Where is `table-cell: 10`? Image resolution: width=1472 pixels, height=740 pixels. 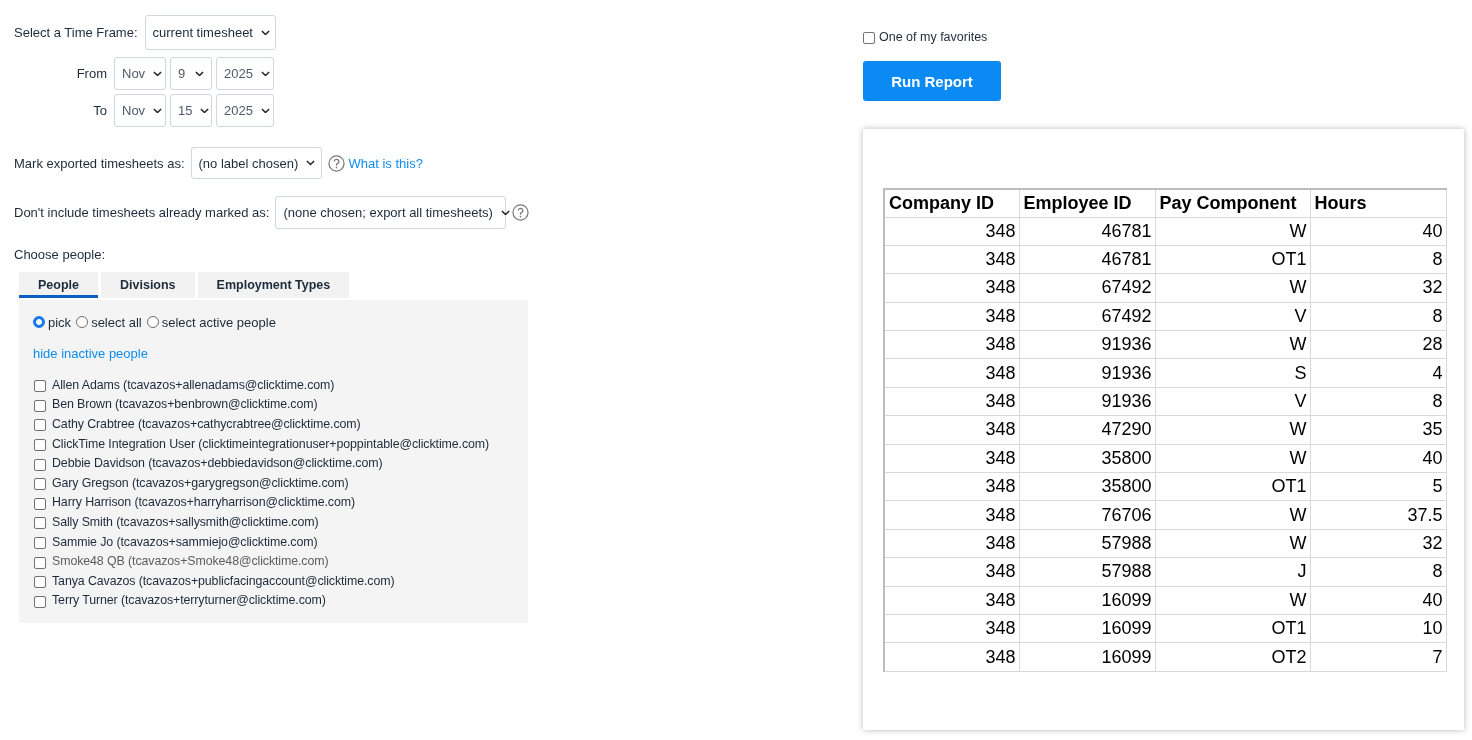
table-cell: 10 is located at coordinates (1378, 628).